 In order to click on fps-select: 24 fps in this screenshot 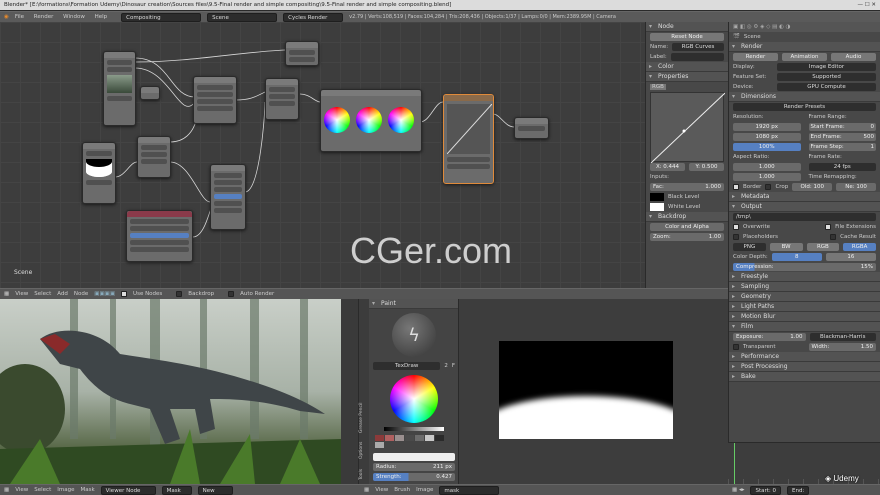, I will do `click(842, 167)`.